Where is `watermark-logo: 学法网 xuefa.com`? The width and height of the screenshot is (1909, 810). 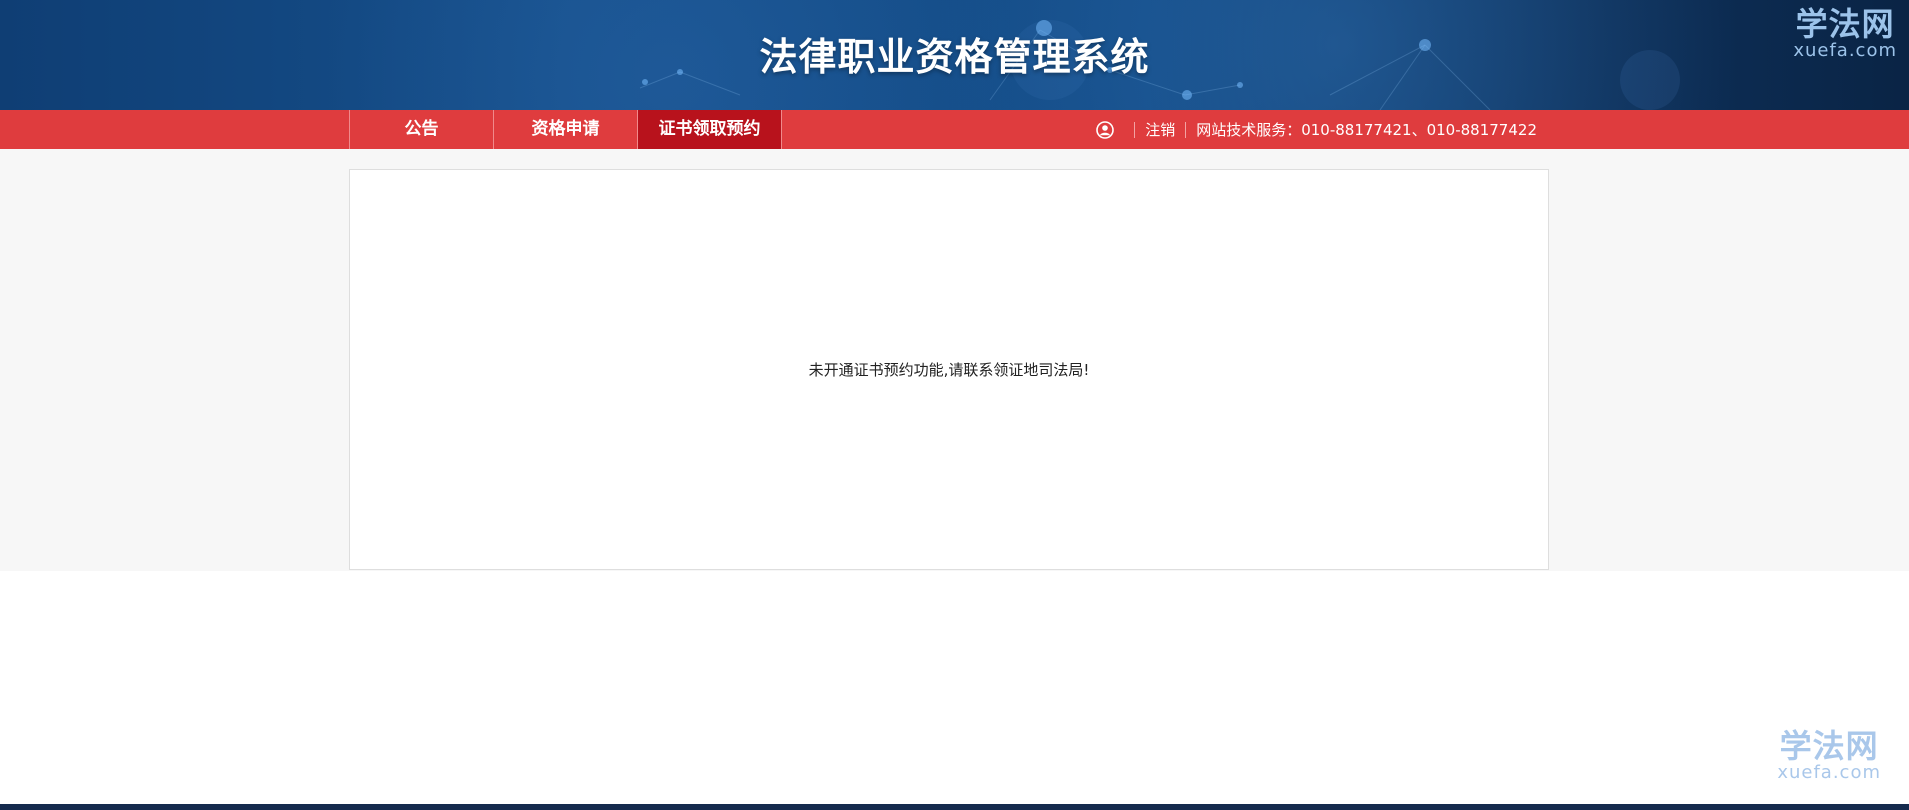 watermark-logo: 学法网 xuefa.com is located at coordinates (1845, 34).